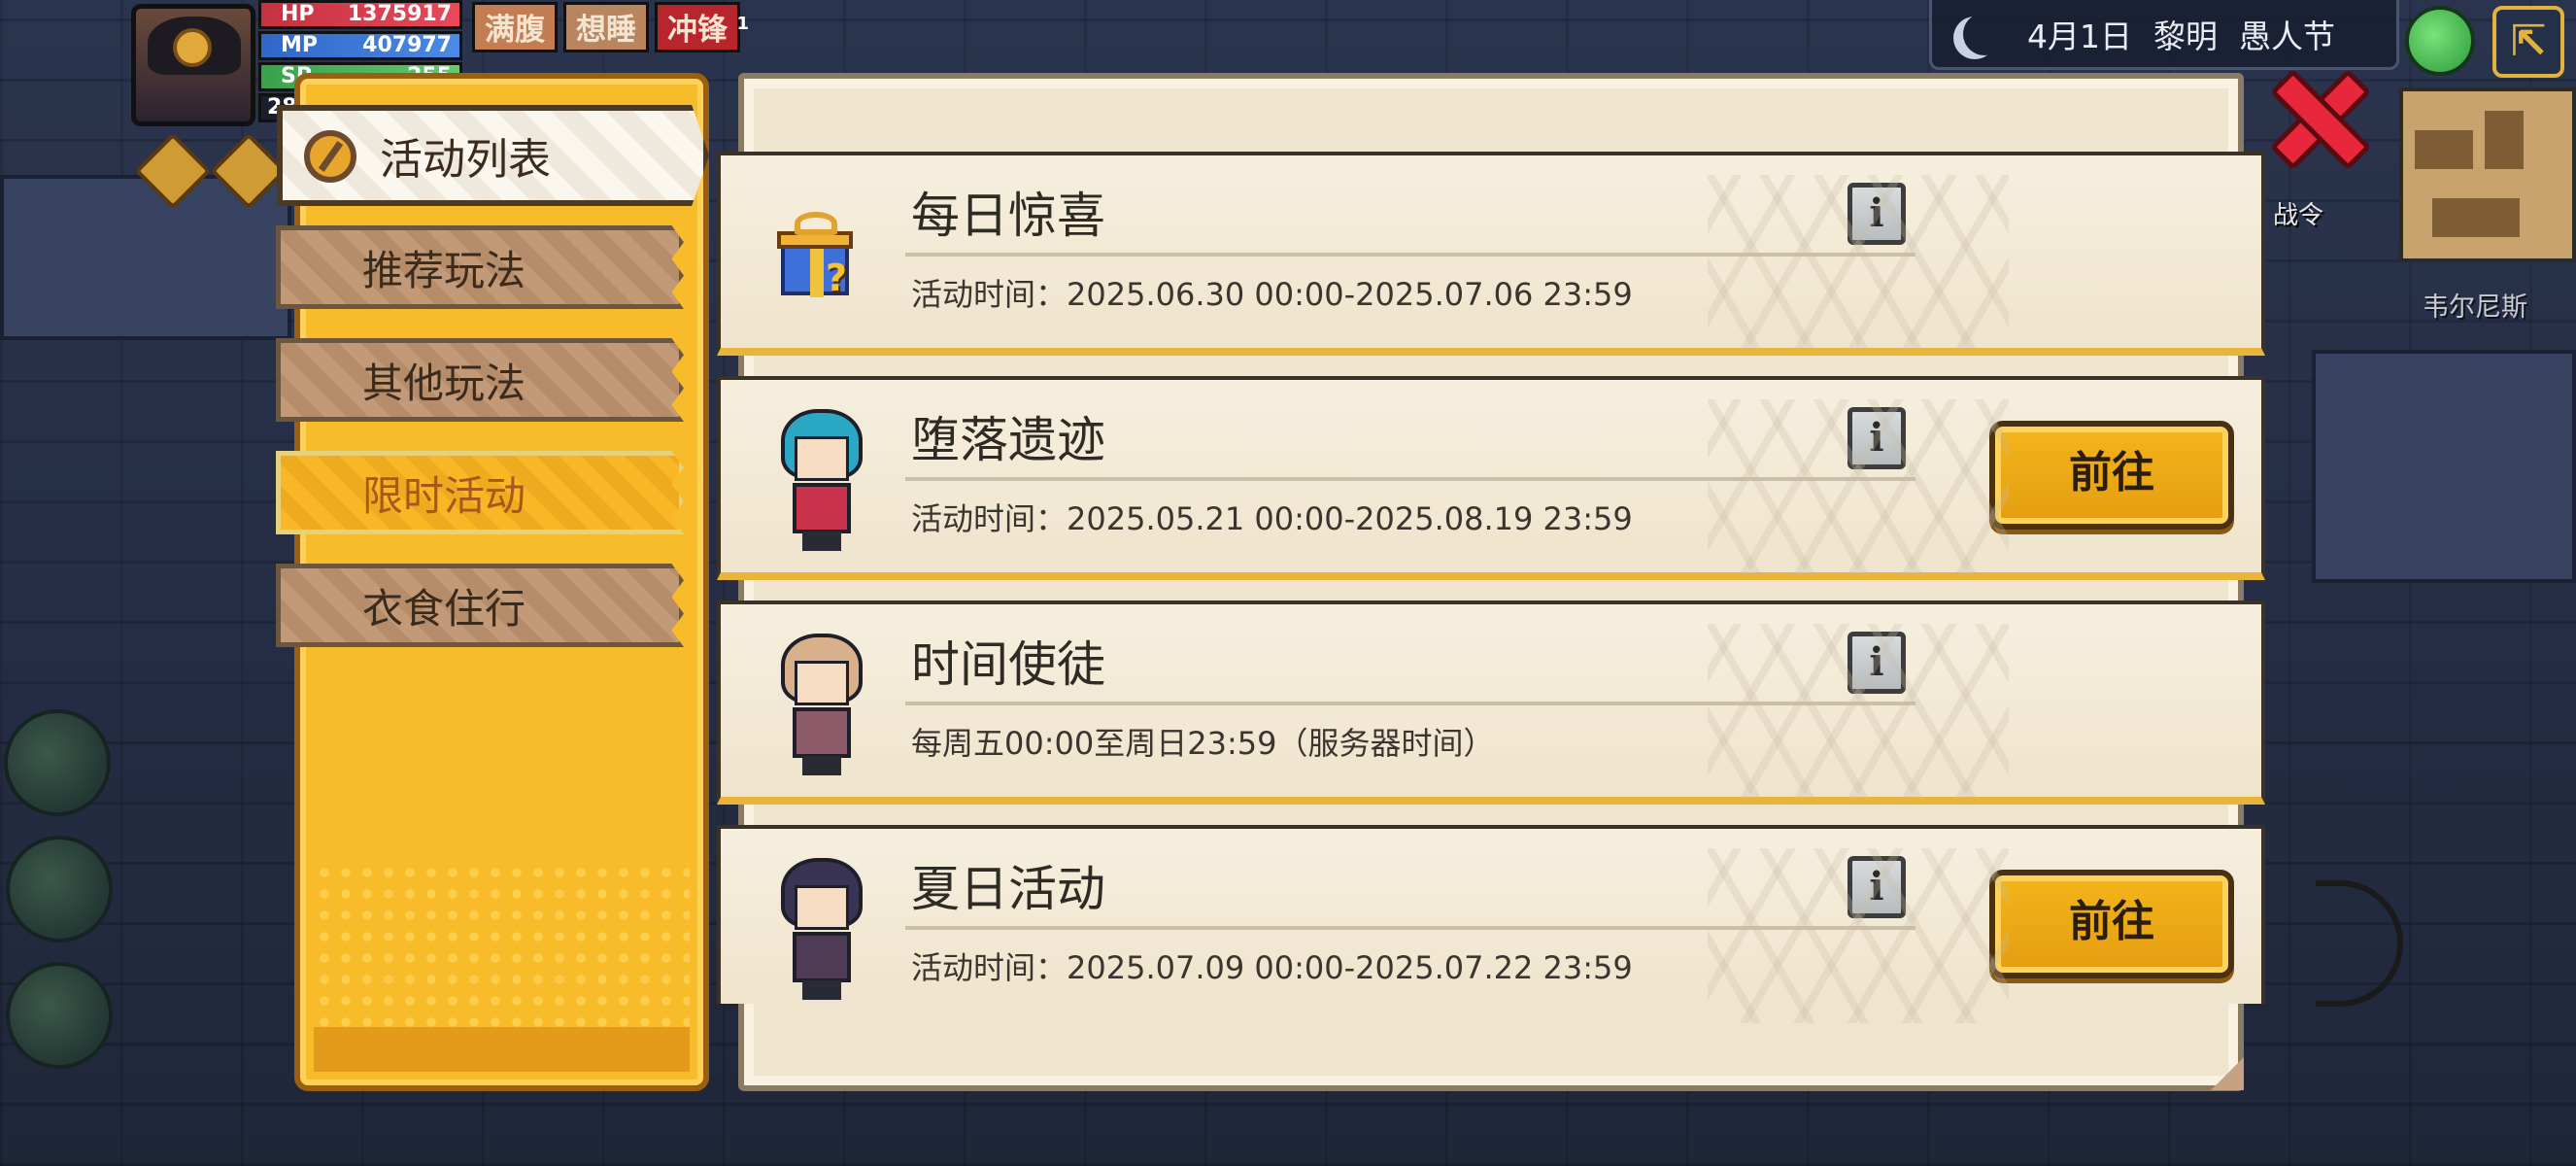 This screenshot has width=2576, height=1166. Describe the element at coordinates (502, 1049) in the screenshot. I see `sidebar-footer` at that location.